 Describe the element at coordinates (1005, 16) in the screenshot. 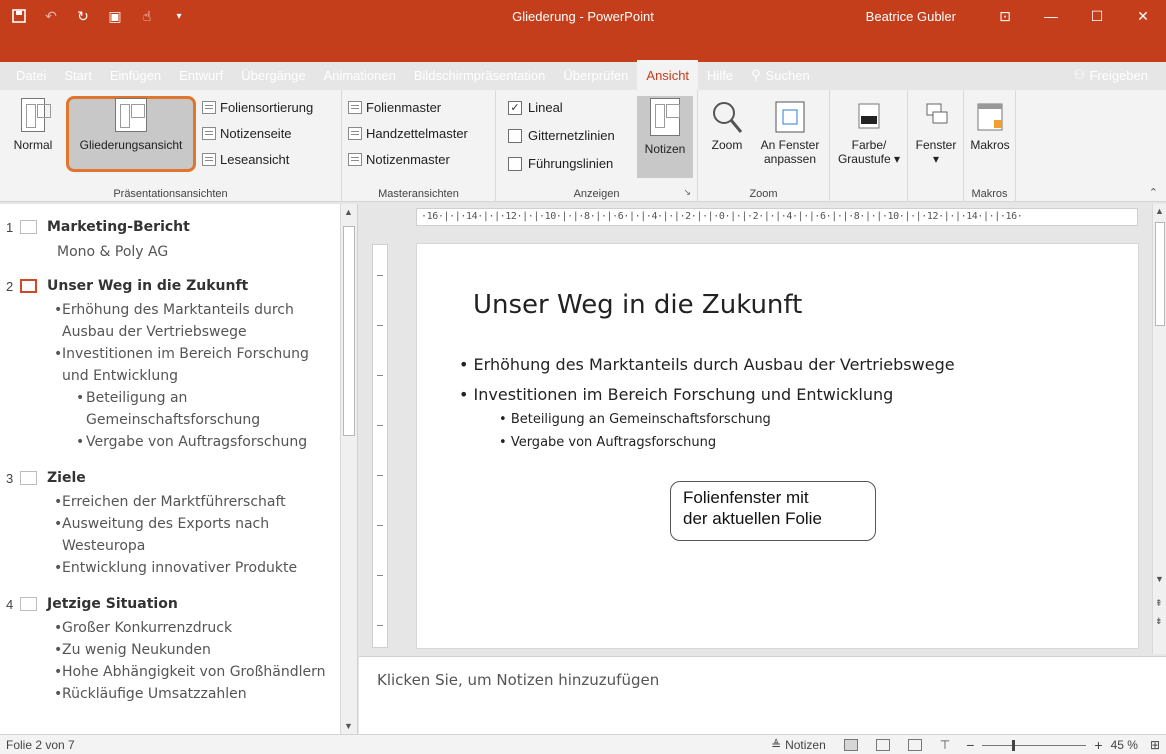

I see `ribbon-display-options-icon: ⊡` at that location.